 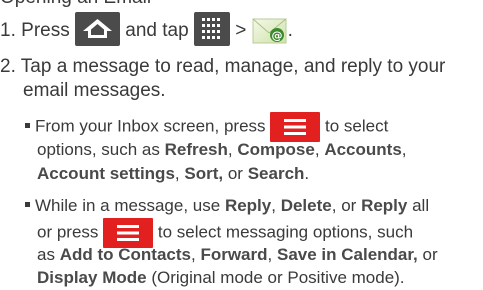 What do you see at coordinates (150, 126) in the screenshot?
I see `bullet-1-from: From your Inbox screen, press` at bounding box center [150, 126].